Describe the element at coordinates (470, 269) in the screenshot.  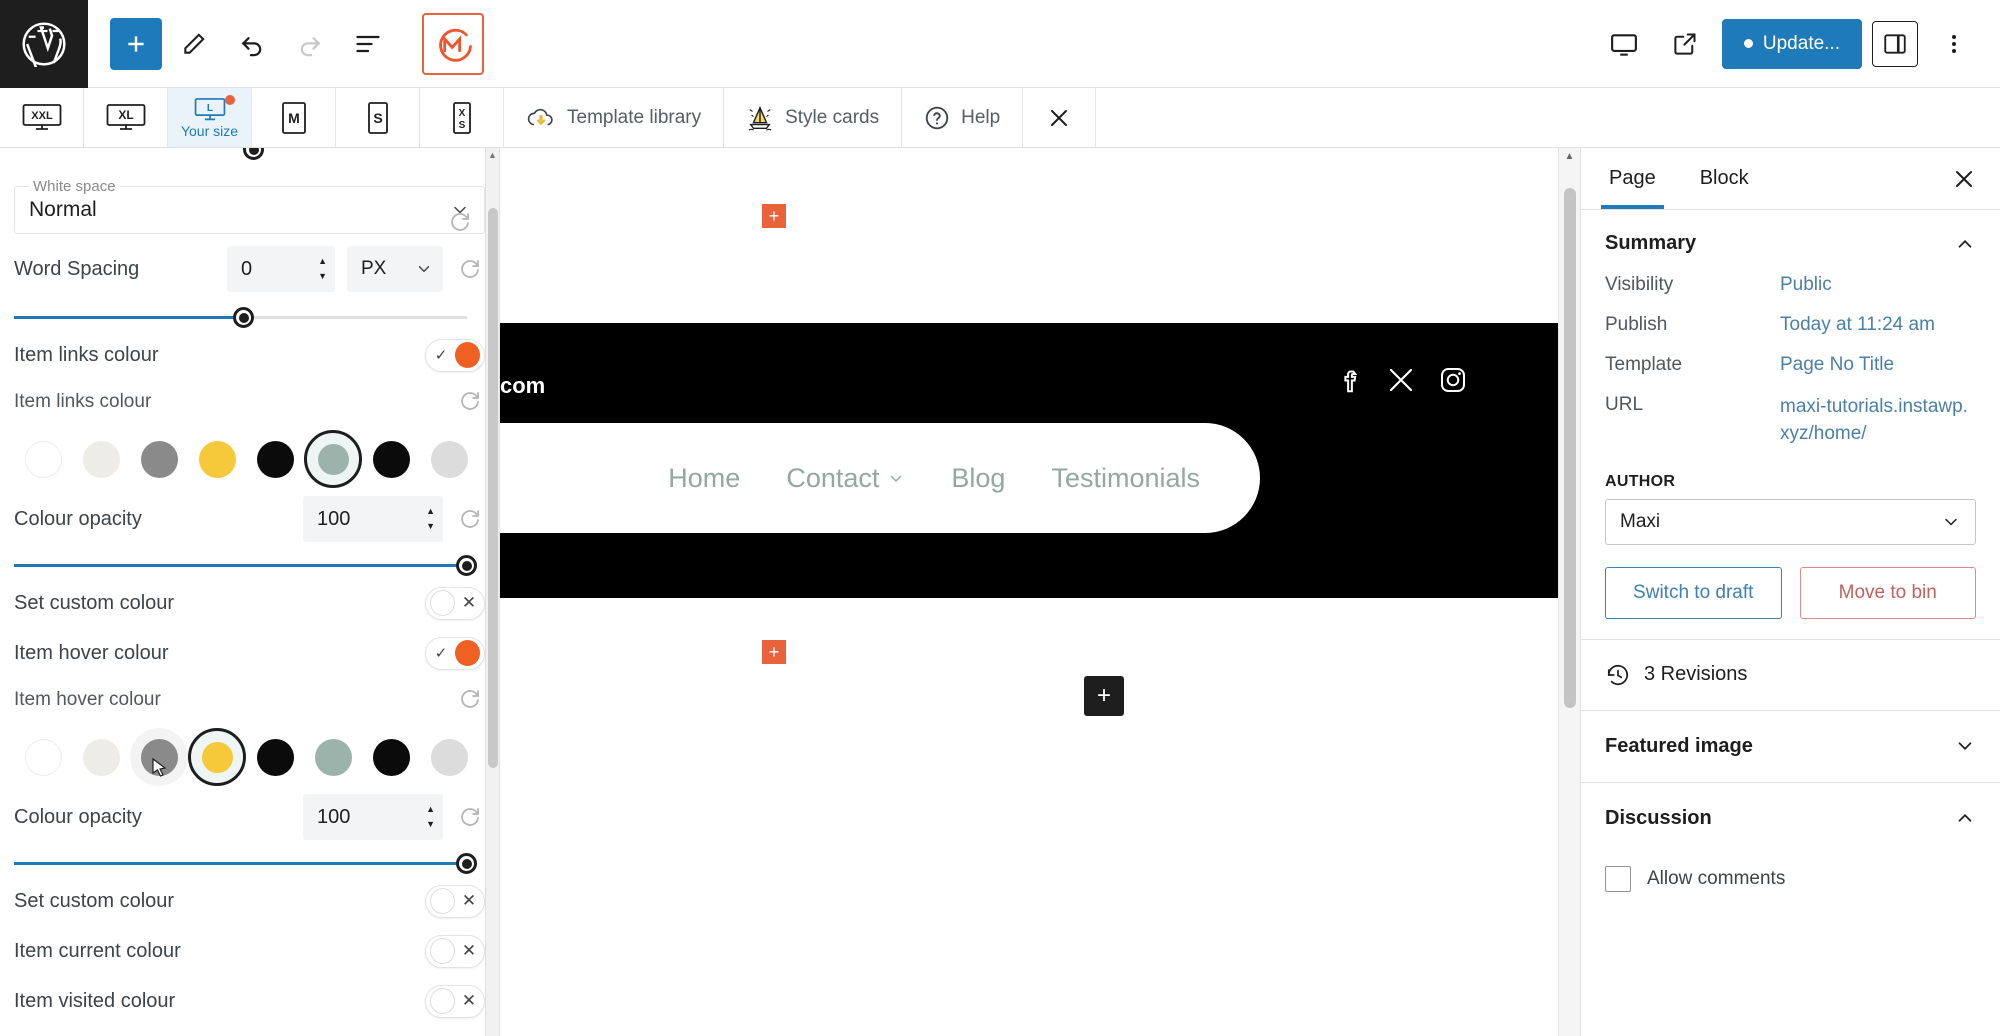
I see `word-spacing-reset-button` at that location.